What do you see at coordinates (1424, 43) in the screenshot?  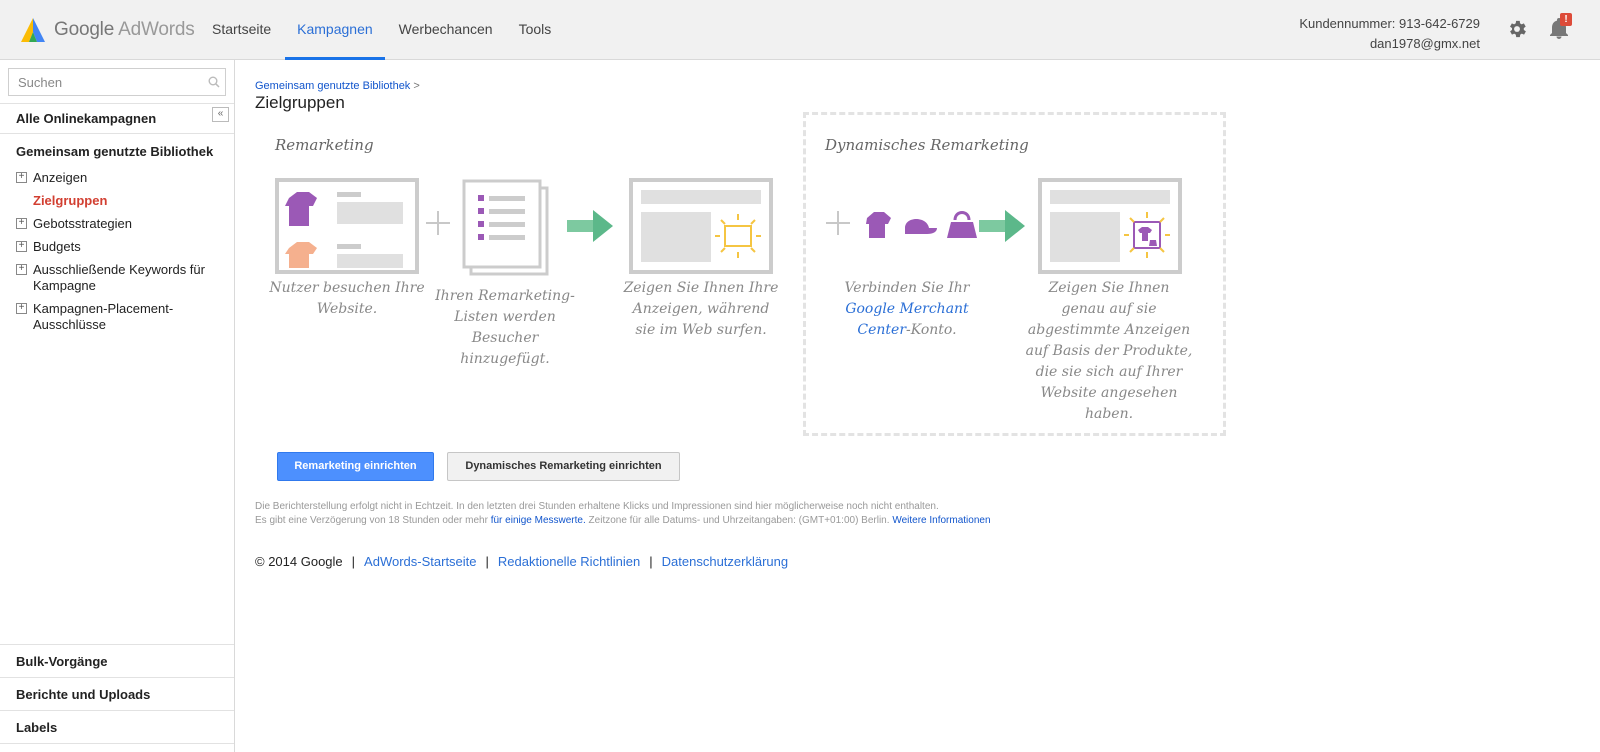 I see `account-email: dan1978@gmx.net` at bounding box center [1424, 43].